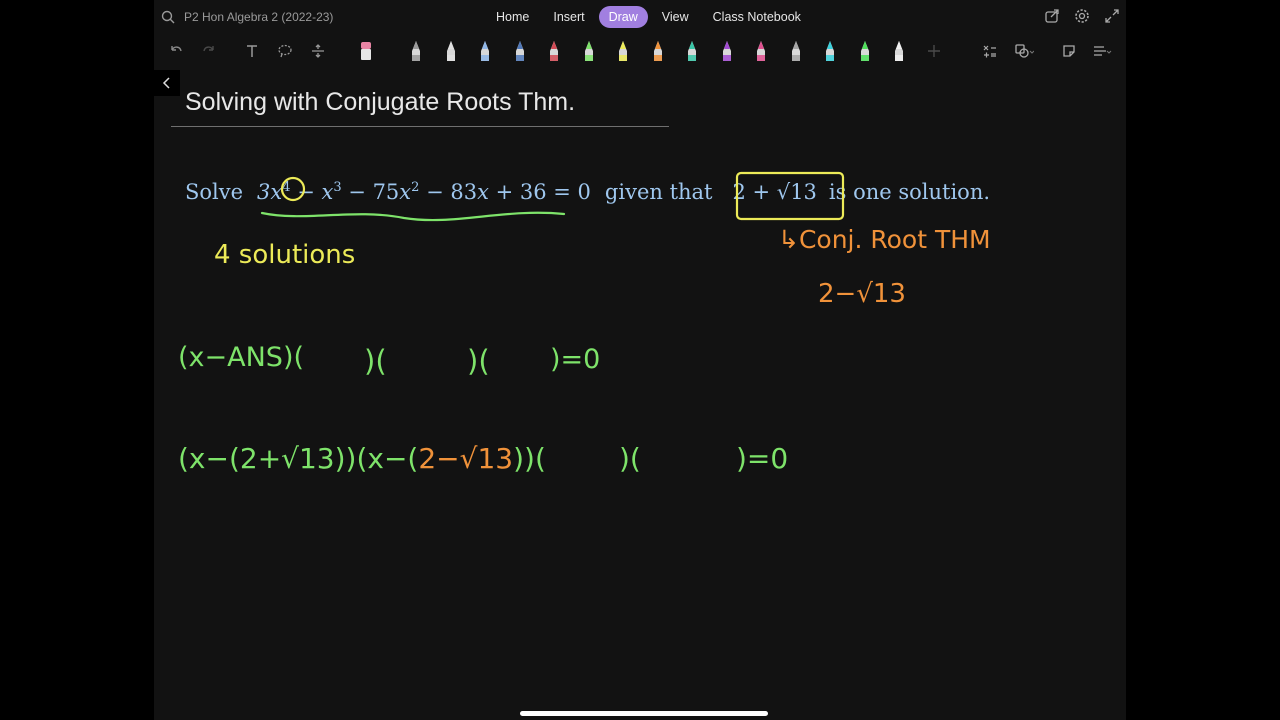 This screenshot has height=720, width=1280. What do you see at coordinates (520, 51) in the screenshot?
I see `pen-blue-icon` at bounding box center [520, 51].